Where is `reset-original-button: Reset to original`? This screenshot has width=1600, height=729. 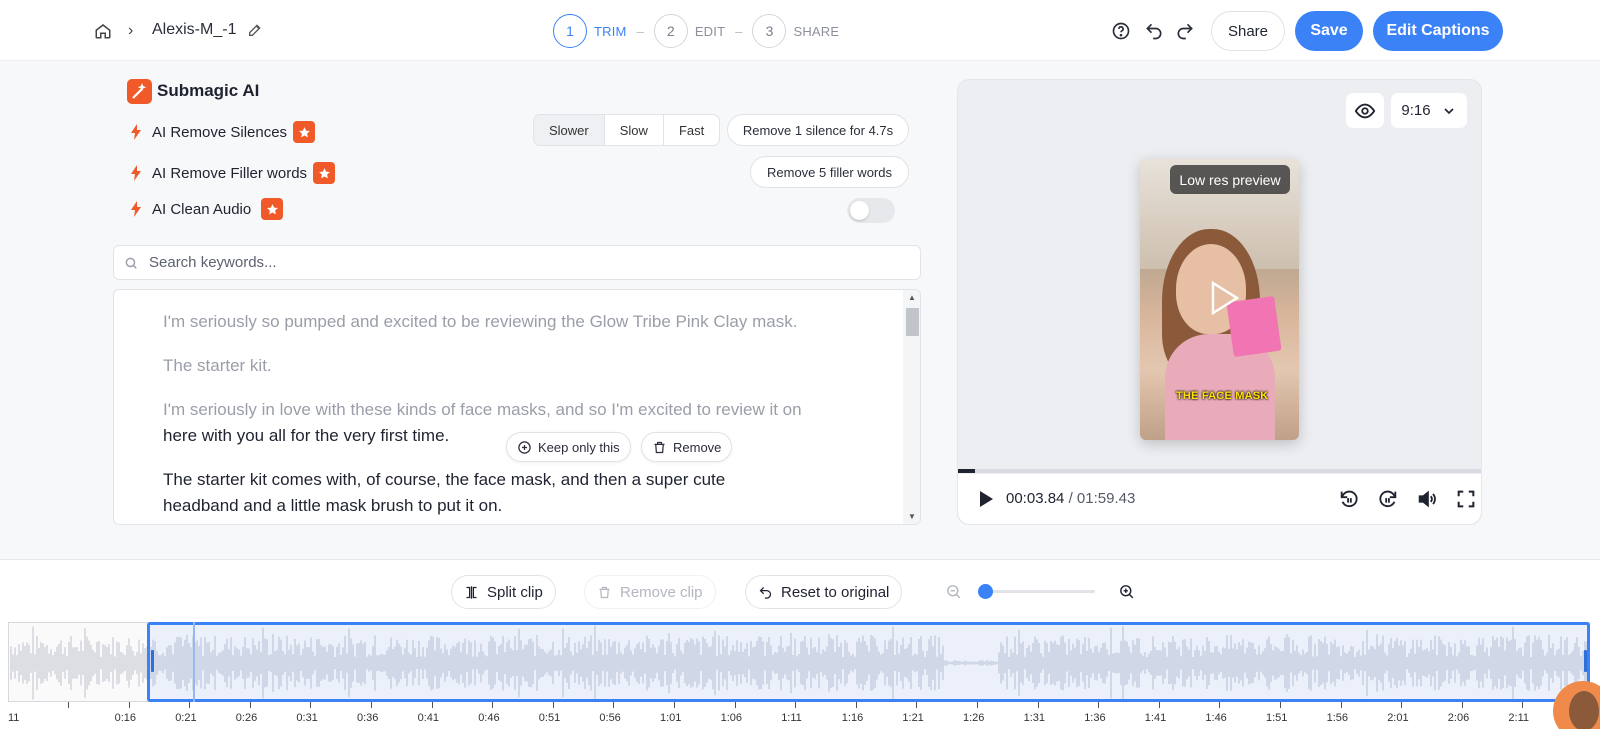 reset-original-button: Reset to original is located at coordinates (824, 592).